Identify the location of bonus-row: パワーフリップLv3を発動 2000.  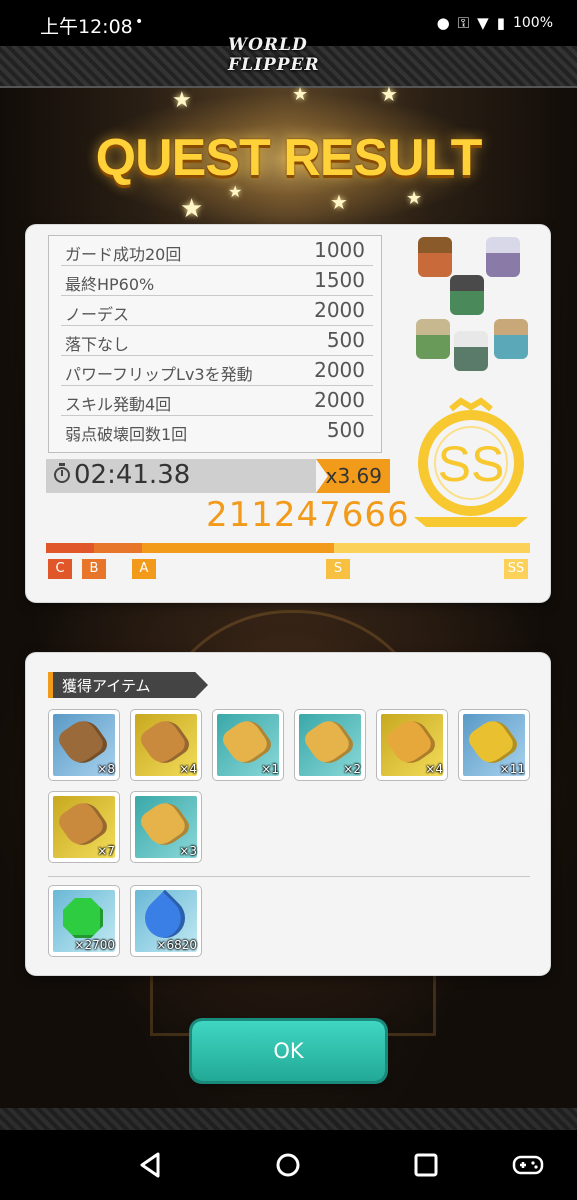
(217, 371).